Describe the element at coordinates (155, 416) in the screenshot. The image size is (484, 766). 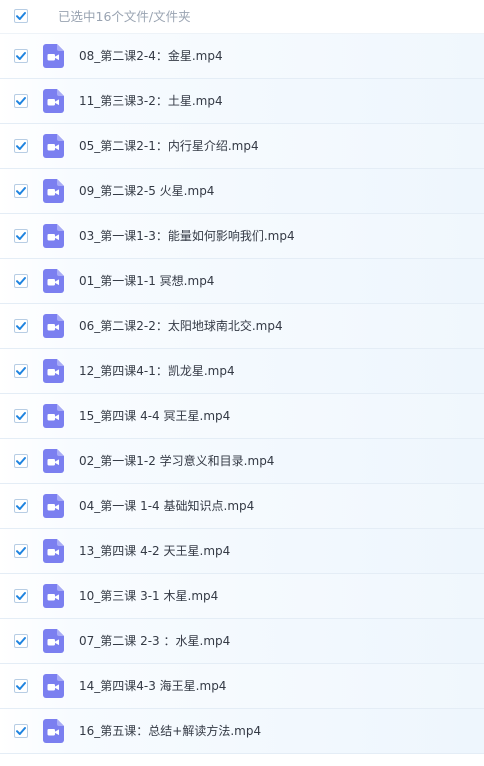
I see `file-name: 15_第四课 4-4 冥王星.mp4` at that location.